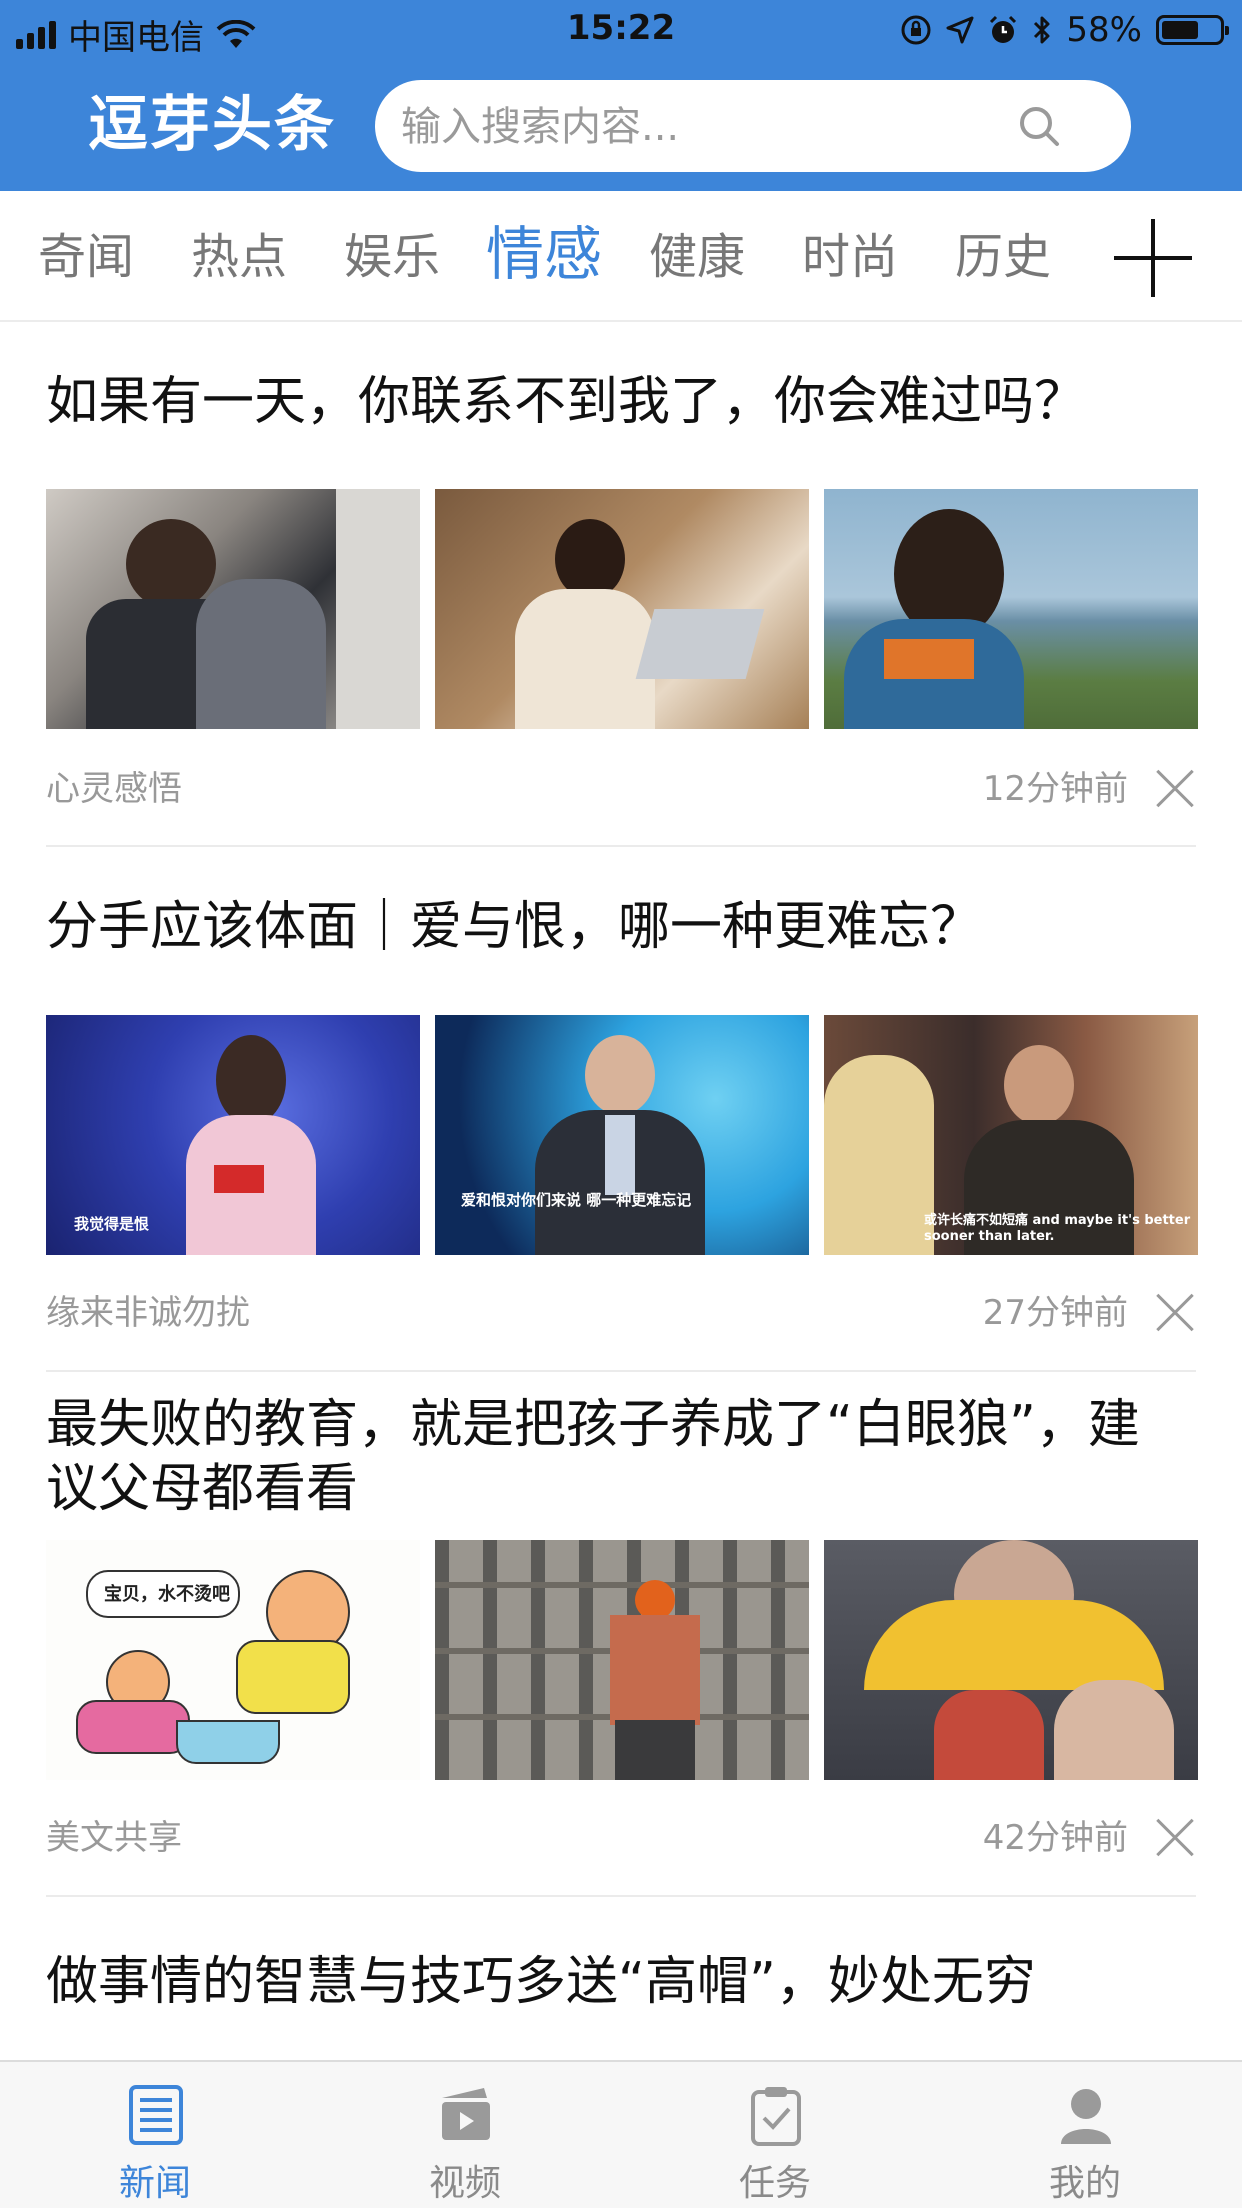 The width and height of the screenshot is (1242, 2210). What do you see at coordinates (464, 2183) in the screenshot?
I see `nav-video-label: 视频` at bounding box center [464, 2183].